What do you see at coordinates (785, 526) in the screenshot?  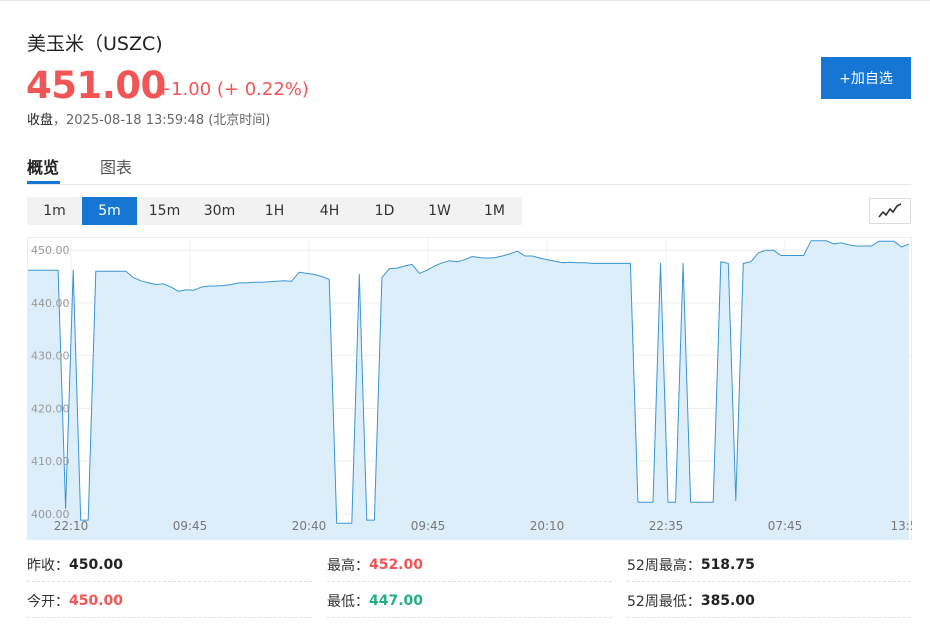 I see `x-tick-label: 07:45` at bounding box center [785, 526].